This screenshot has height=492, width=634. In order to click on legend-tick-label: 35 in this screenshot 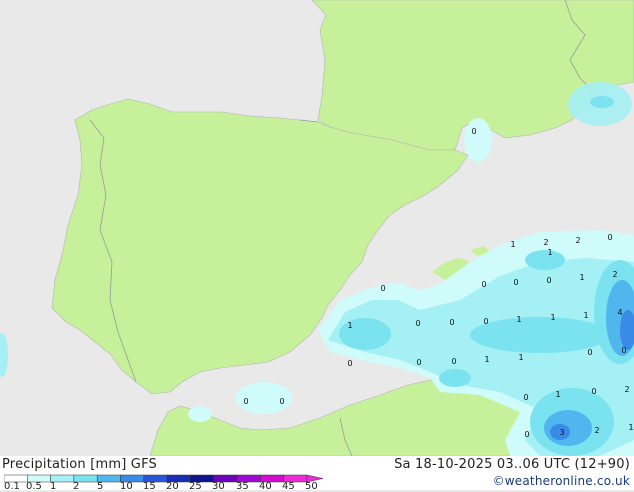, I will do `click(242, 486)`.